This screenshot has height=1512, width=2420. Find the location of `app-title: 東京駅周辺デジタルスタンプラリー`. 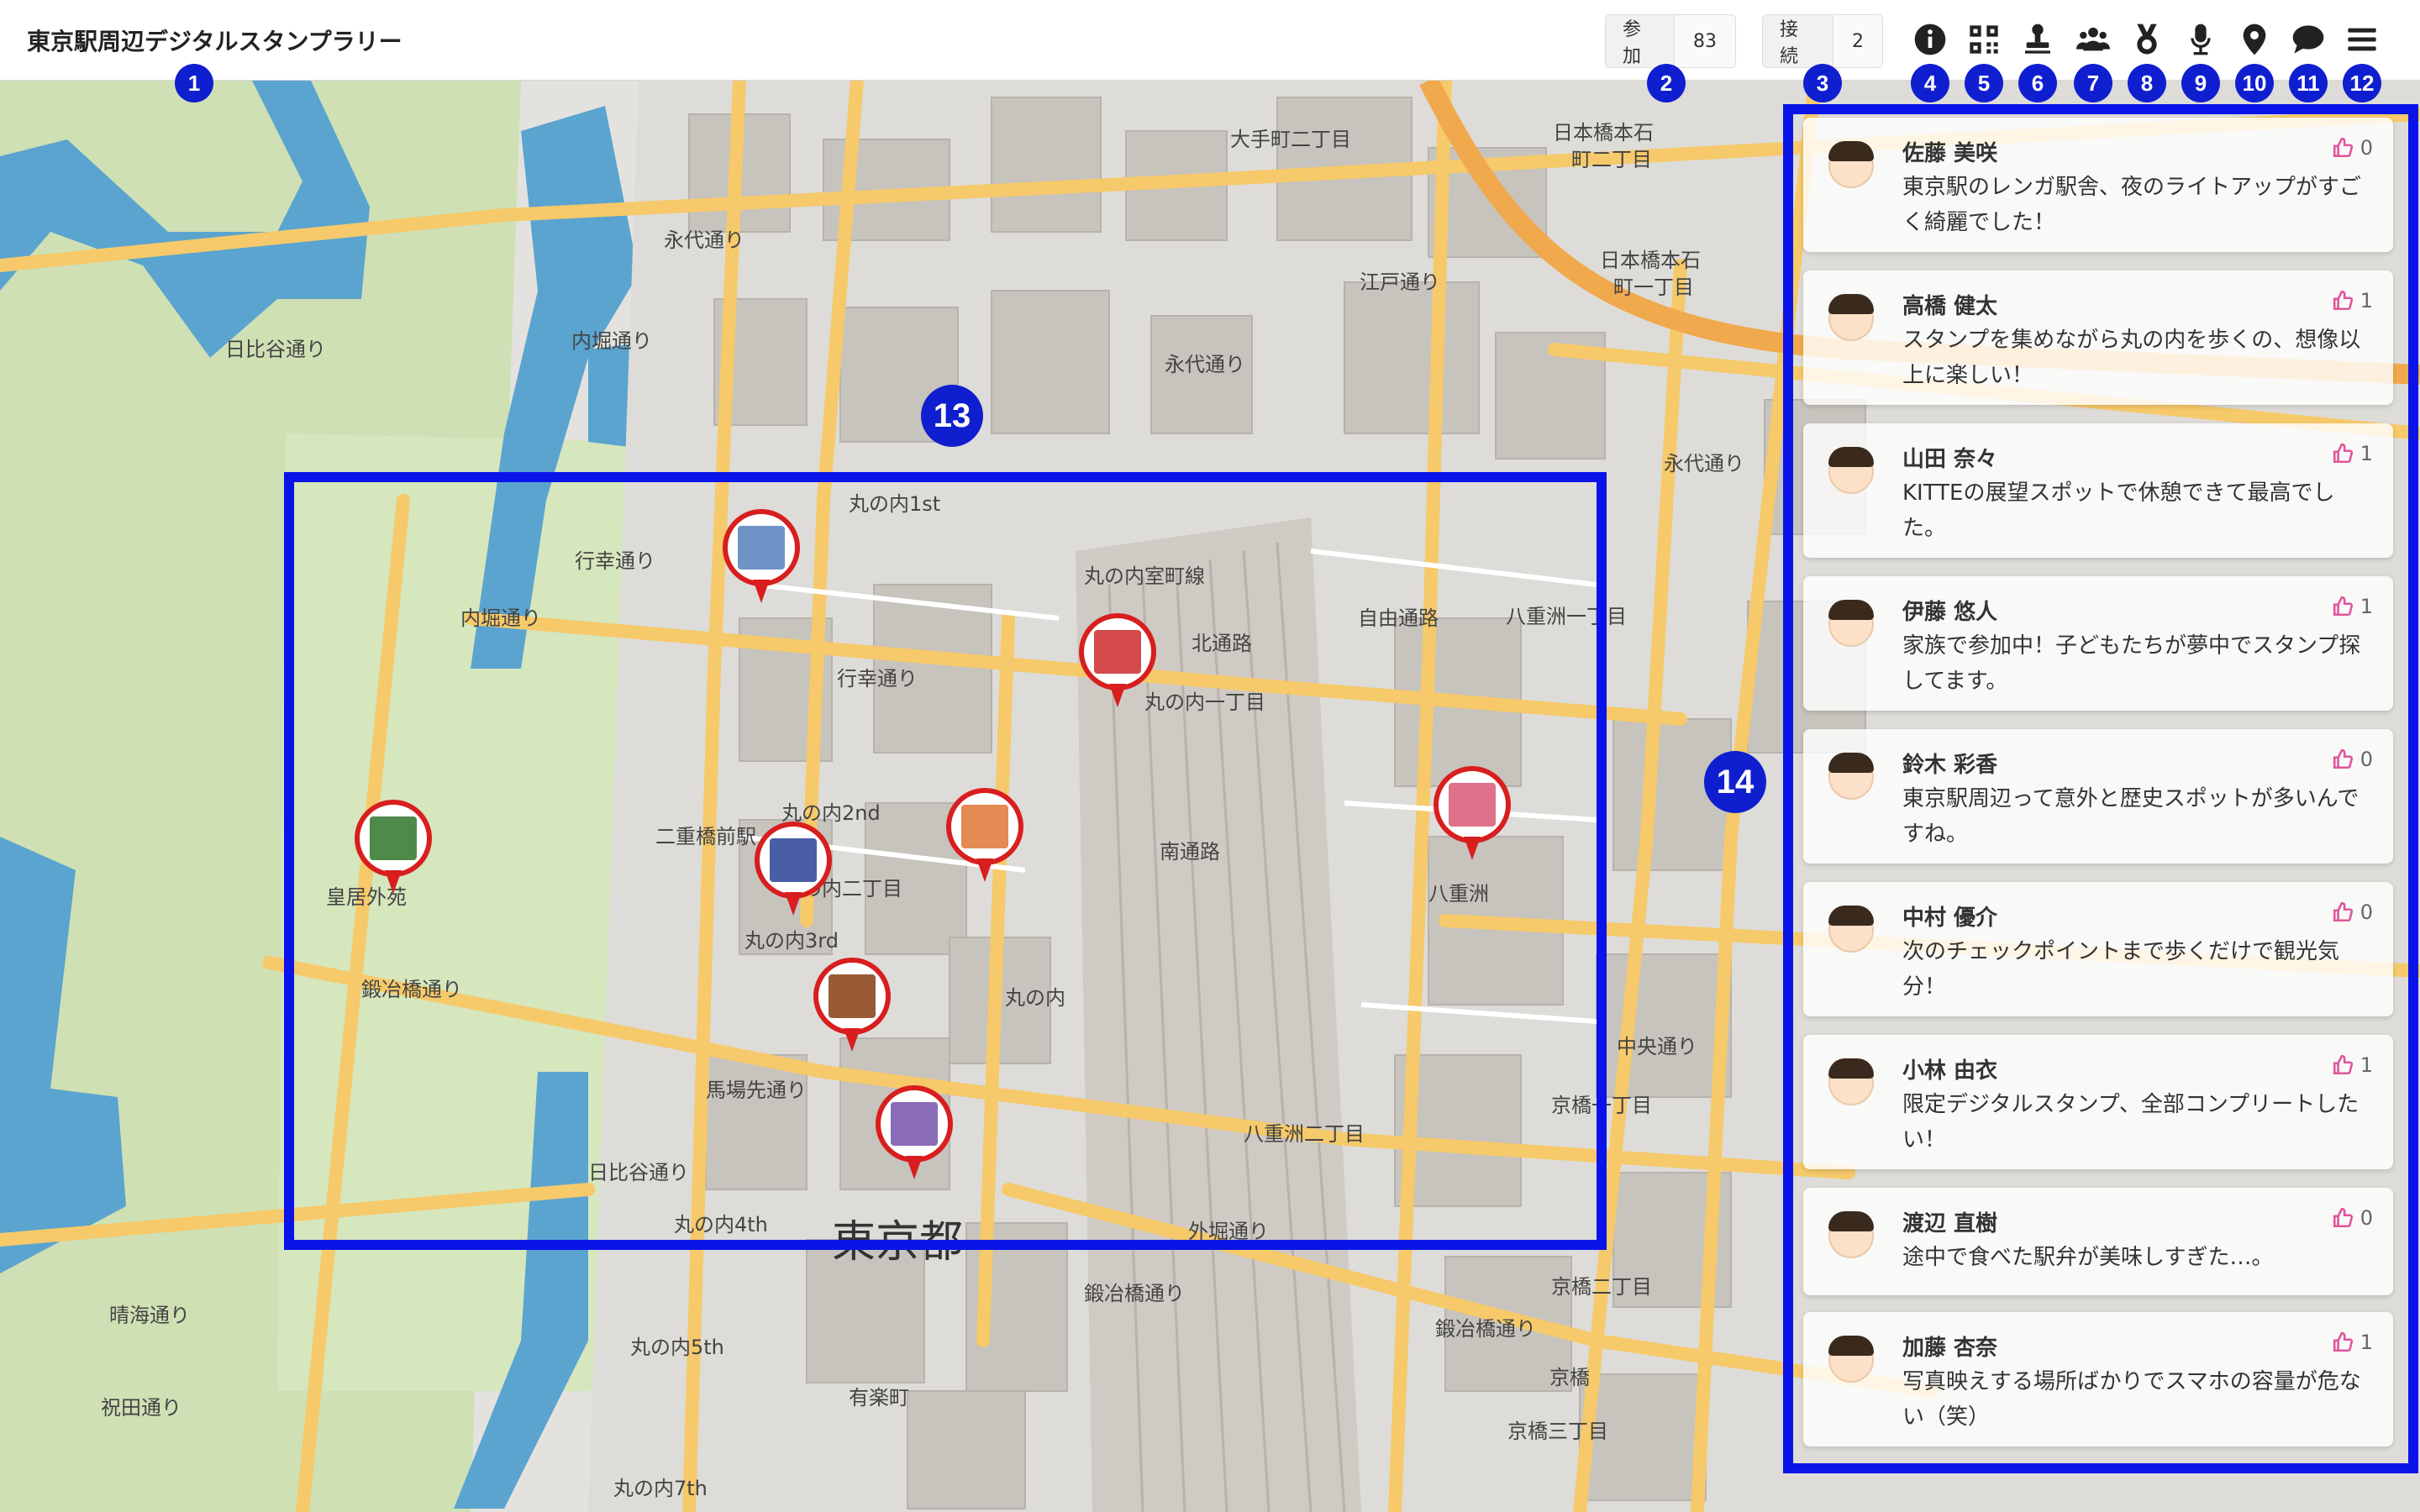

app-title: 東京駅周辺デジタルスタンプラリー is located at coordinates (214, 41).